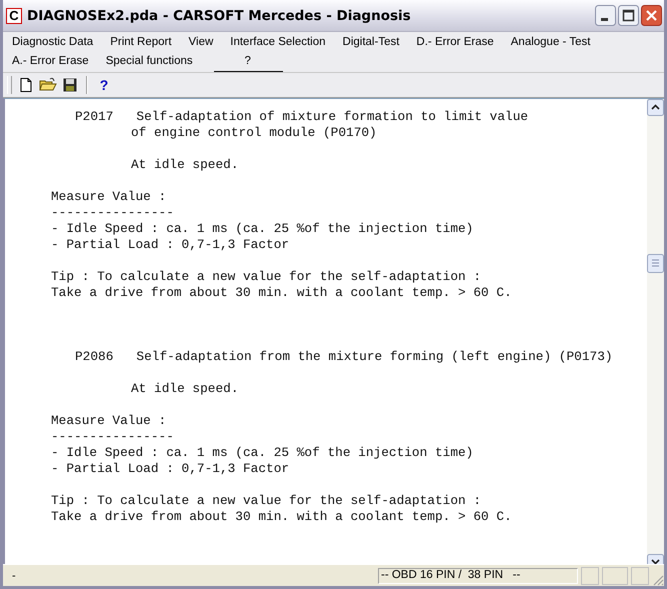 The height and width of the screenshot is (589, 667). I want to click on menu-item: View, so click(201, 43).